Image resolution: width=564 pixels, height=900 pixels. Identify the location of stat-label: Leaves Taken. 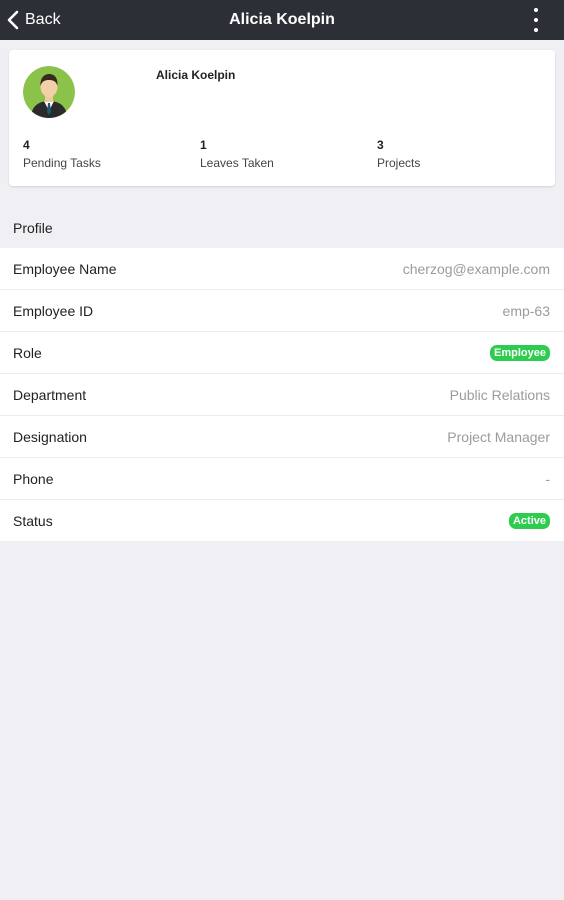
(237, 163).